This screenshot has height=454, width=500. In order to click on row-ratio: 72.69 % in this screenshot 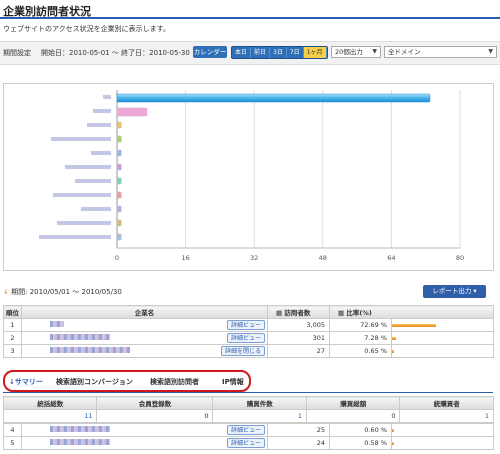, I will do `click(360, 325)`.